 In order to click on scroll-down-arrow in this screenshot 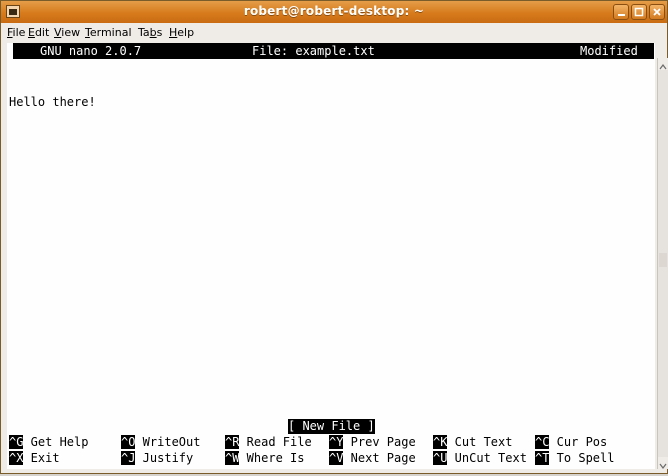, I will do `click(663, 463)`.